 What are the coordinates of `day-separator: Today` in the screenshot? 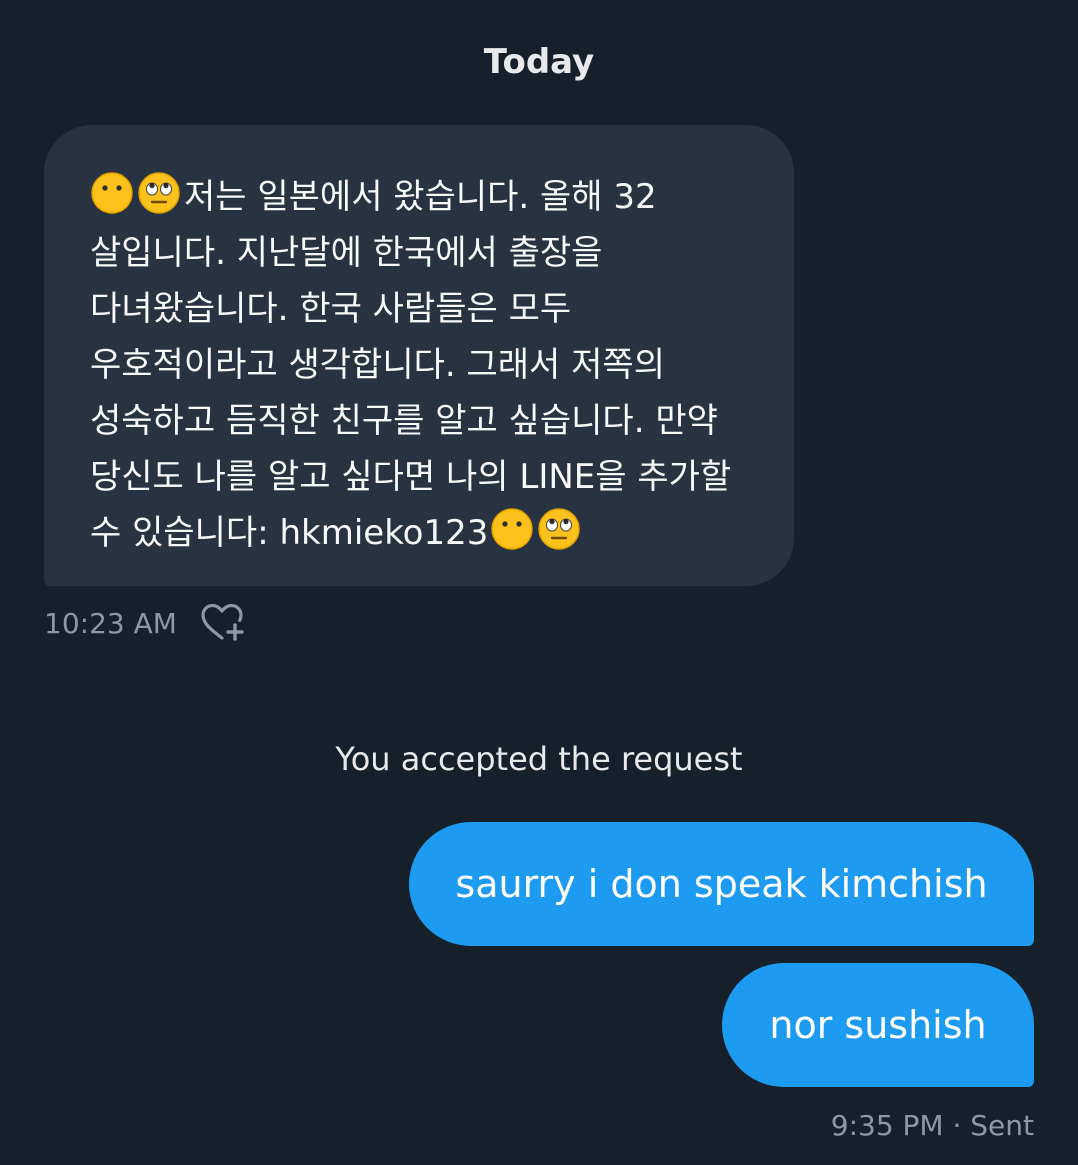 It's located at (539, 62).